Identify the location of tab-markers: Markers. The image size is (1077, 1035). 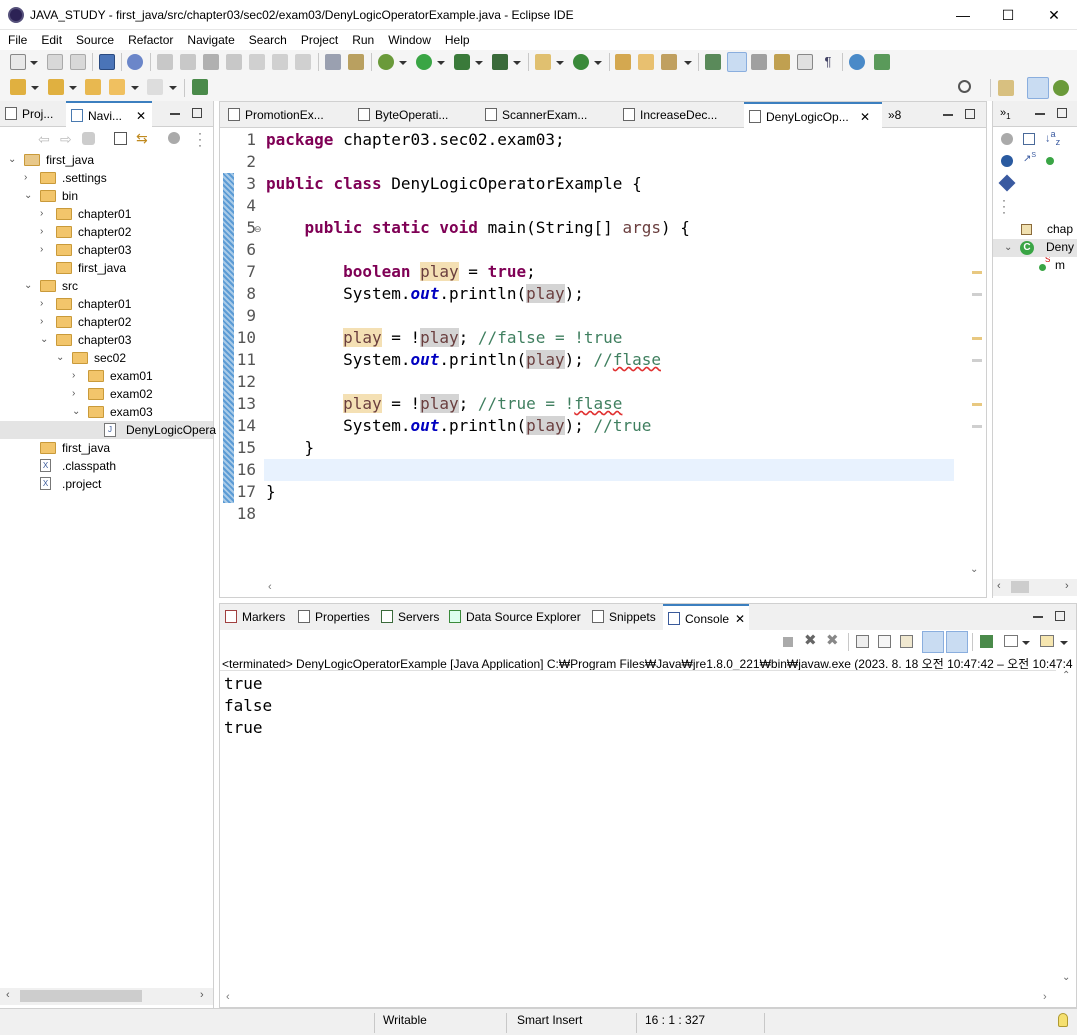
(255, 617).